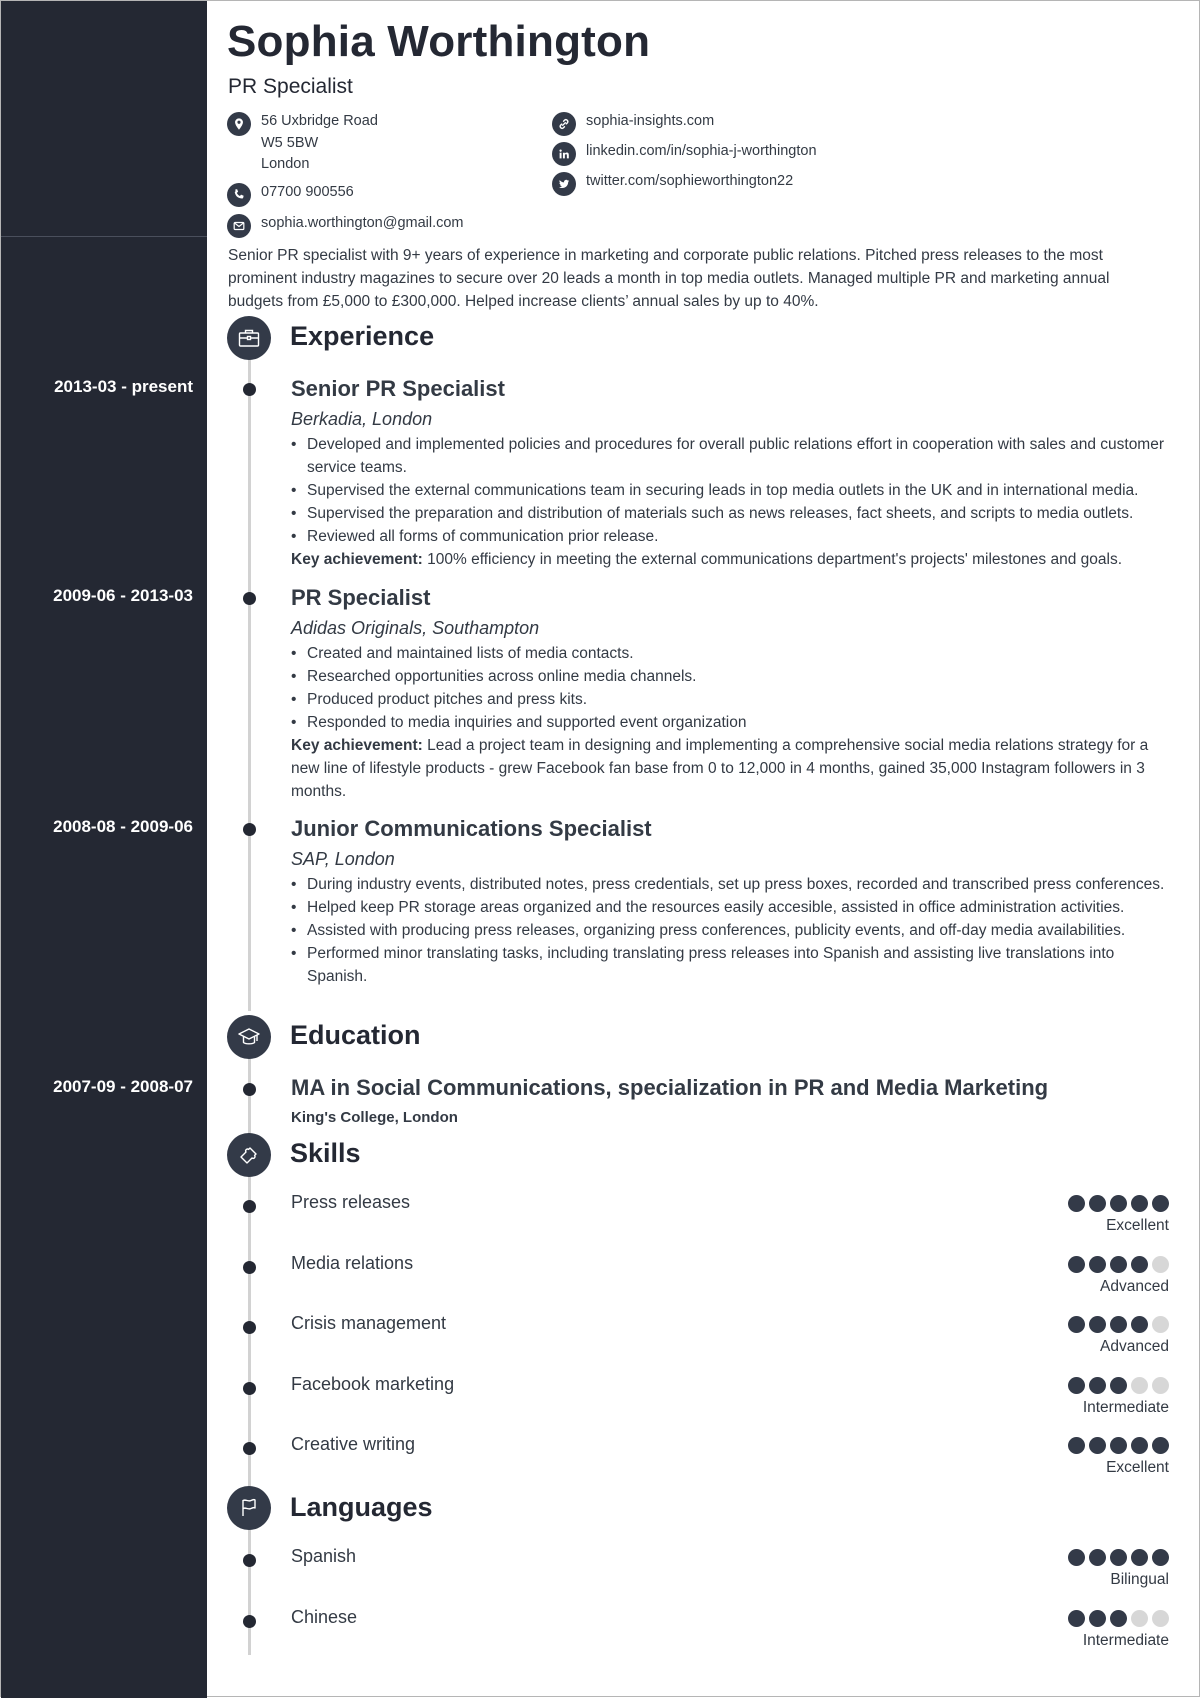  Describe the element at coordinates (239, 124) in the screenshot. I see `location-pin-icon` at that location.